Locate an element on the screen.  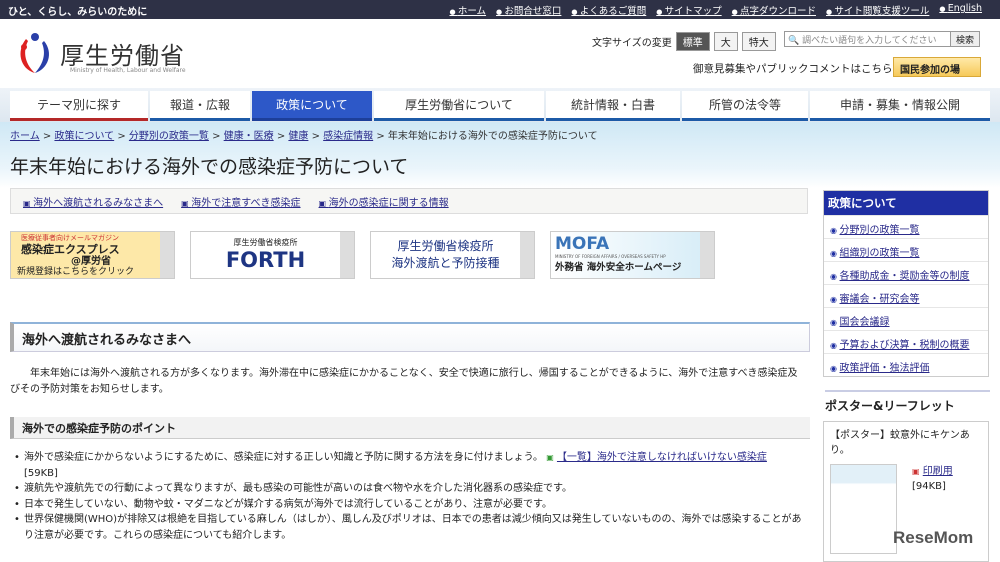
sidebar-item: 国会会議録 is located at coordinates (906, 318).